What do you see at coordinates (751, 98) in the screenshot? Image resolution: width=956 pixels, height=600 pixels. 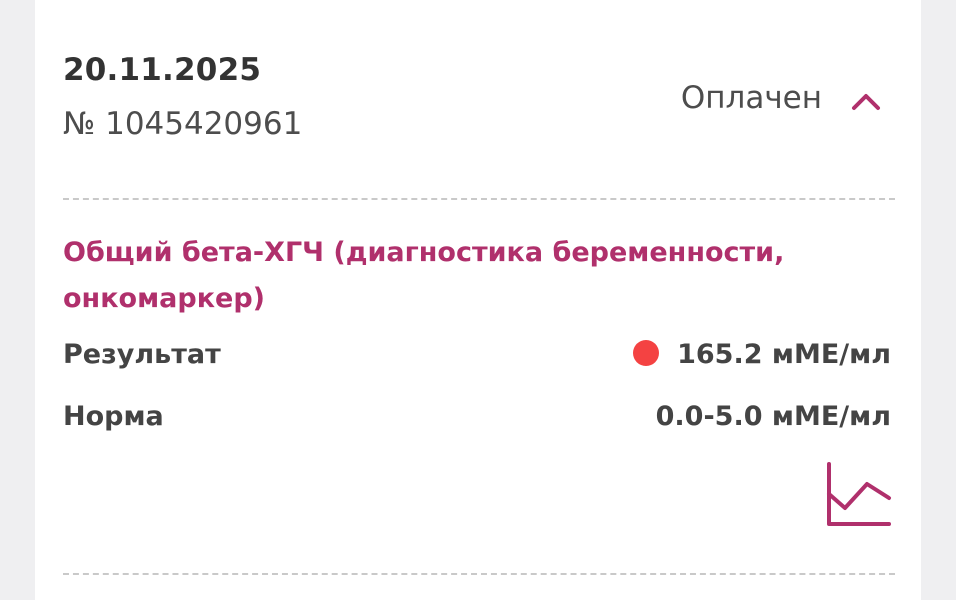 I see `order-status: Оплачен` at bounding box center [751, 98].